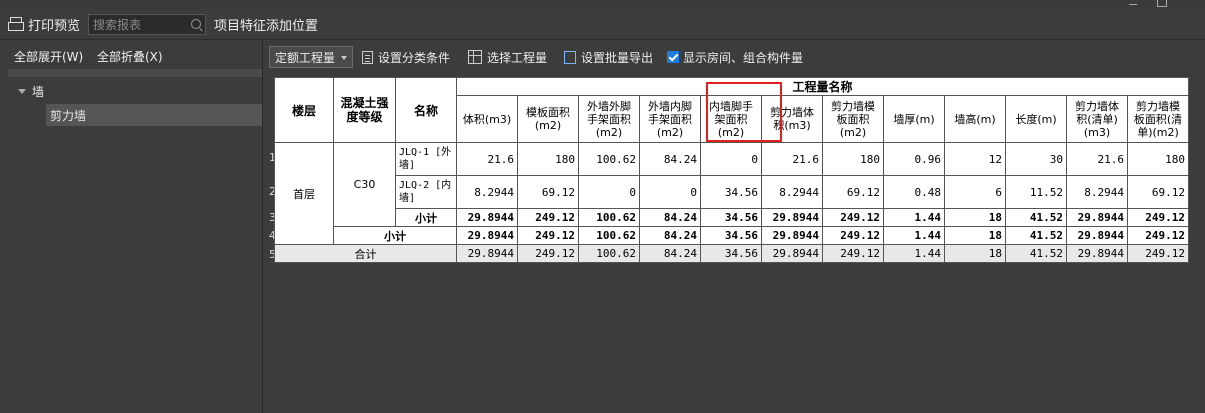 The width and height of the screenshot is (1205, 413). What do you see at coordinates (617, 57) in the screenshot?
I see `set-batch-export-label: 设置批量导出` at bounding box center [617, 57].